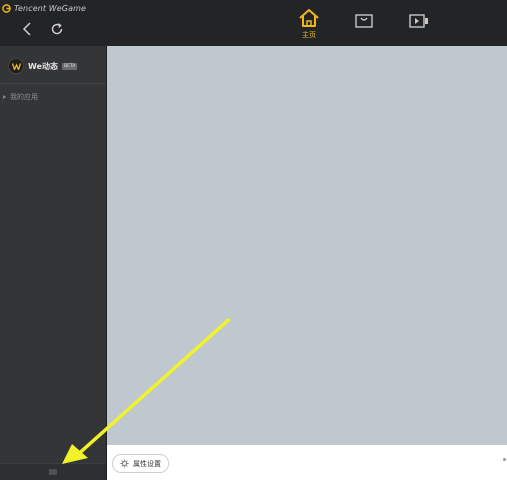 This screenshot has height=480, width=507. I want to click on we-feed-title: We动态, so click(43, 66).